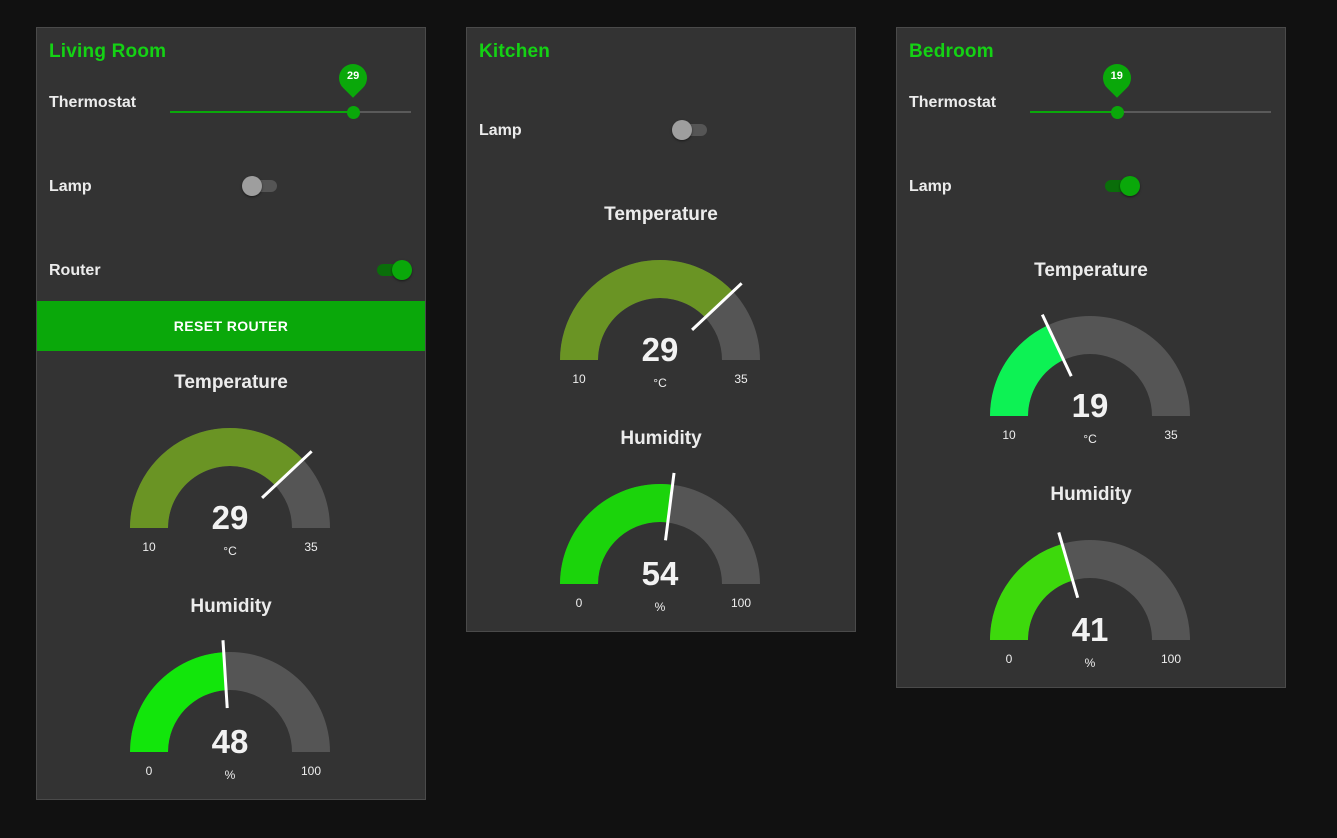 Image resolution: width=1337 pixels, height=838 pixels. What do you see at coordinates (1031, 591) in the screenshot?
I see `gauge-fill` at bounding box center [1031, 591].